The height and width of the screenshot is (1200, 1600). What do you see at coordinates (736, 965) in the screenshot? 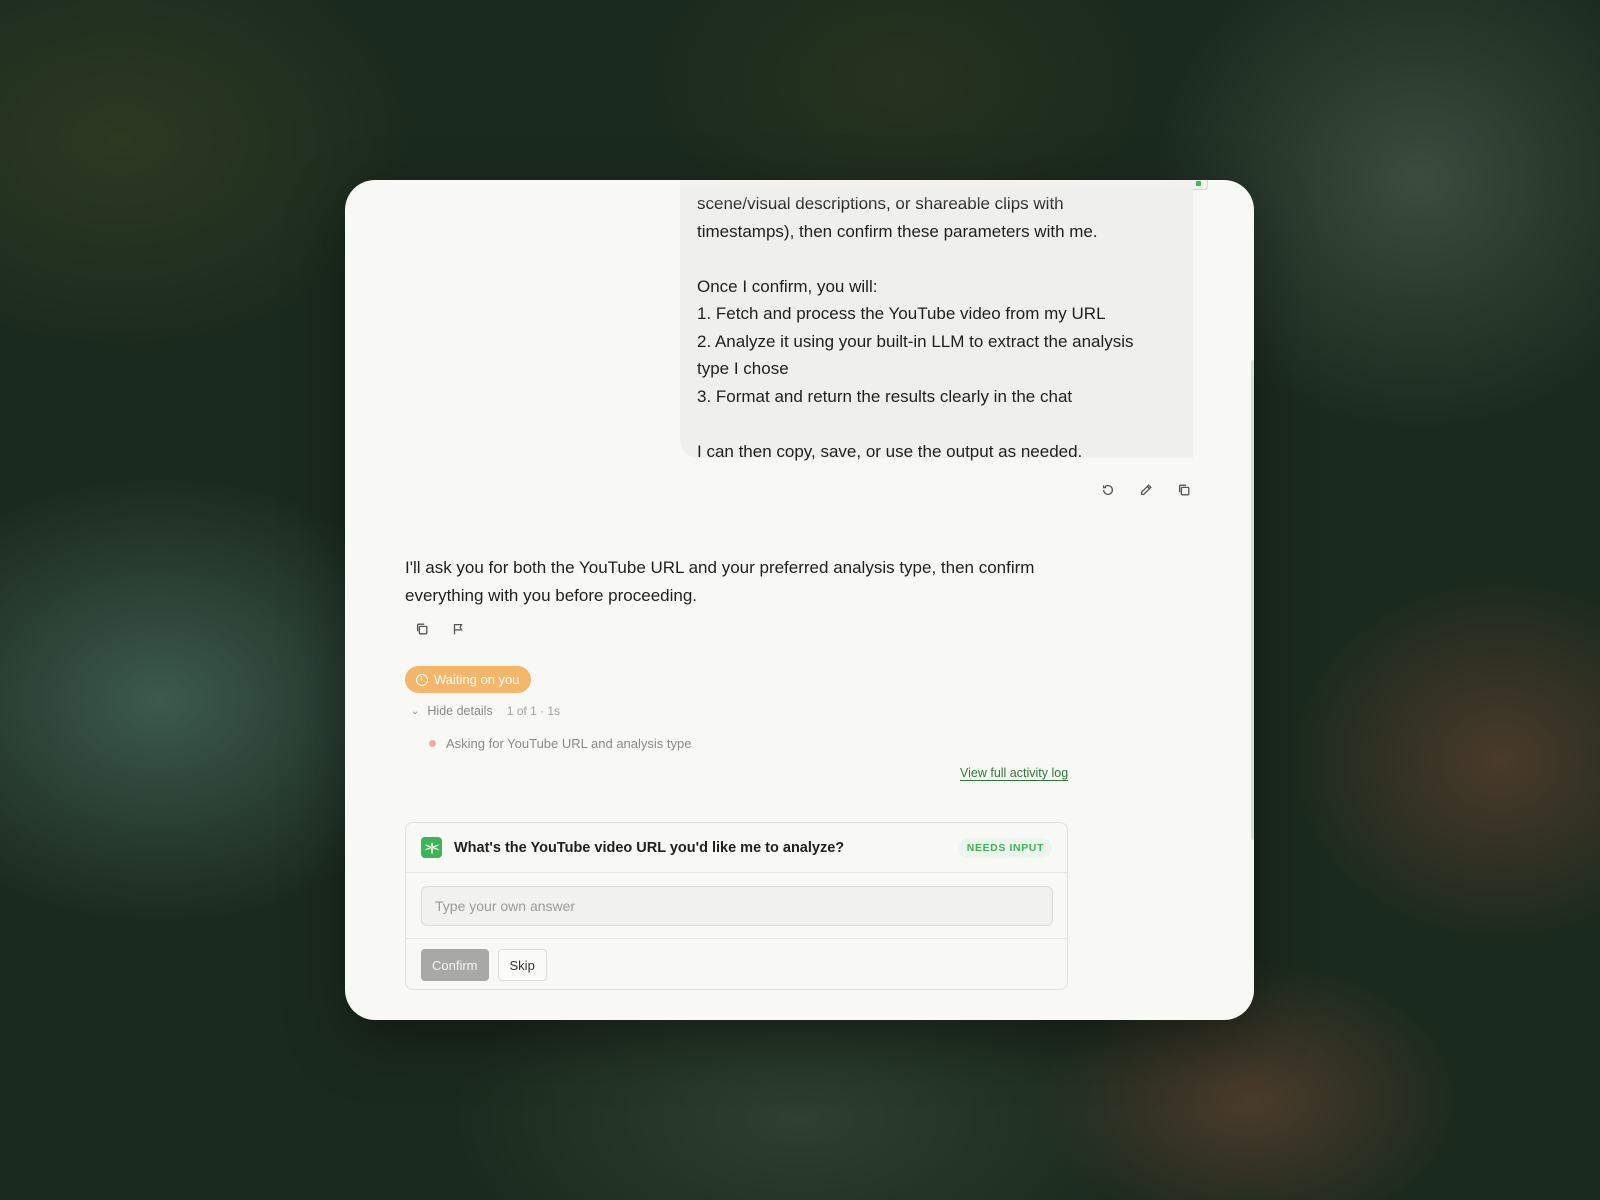
I see `question-card-footer: Confirm Skip` at bounding box center [736, 965].